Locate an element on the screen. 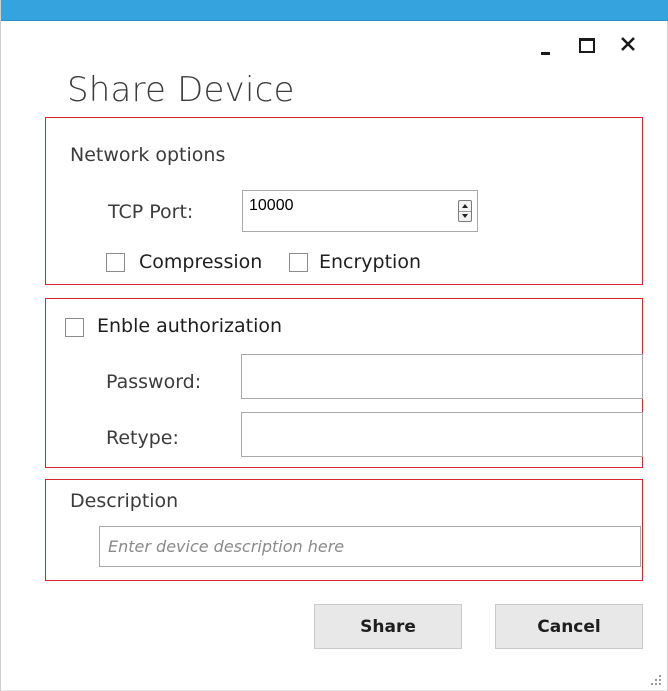  retype-password-field is located at coordinates (442, 434).